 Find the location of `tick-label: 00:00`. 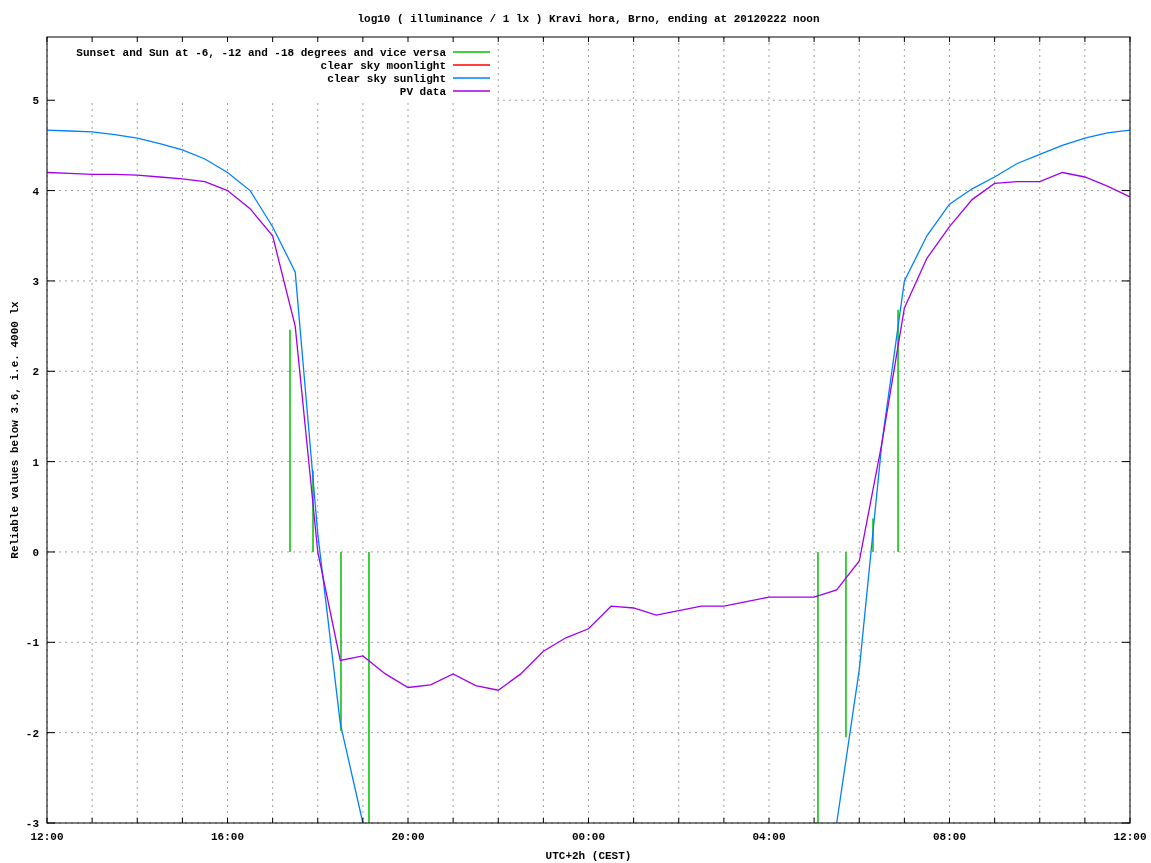

tick-label: 00:00 is located at coordinates (588, 837).